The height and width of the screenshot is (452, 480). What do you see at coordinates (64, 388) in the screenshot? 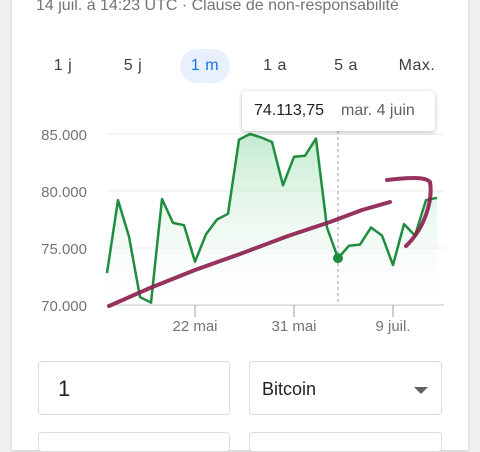
I see `amount-value: 1` at bounding box center [64, 388].